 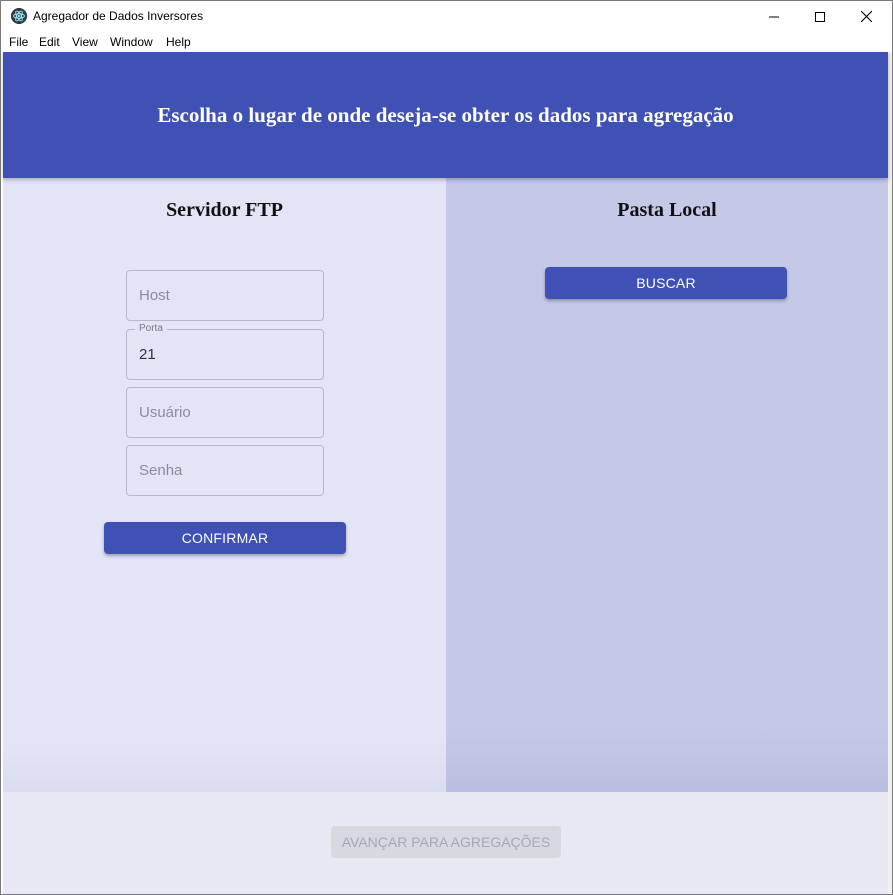 I want to click on confirm-button-label: CONFIRMAR, so click(x=225, y=538).